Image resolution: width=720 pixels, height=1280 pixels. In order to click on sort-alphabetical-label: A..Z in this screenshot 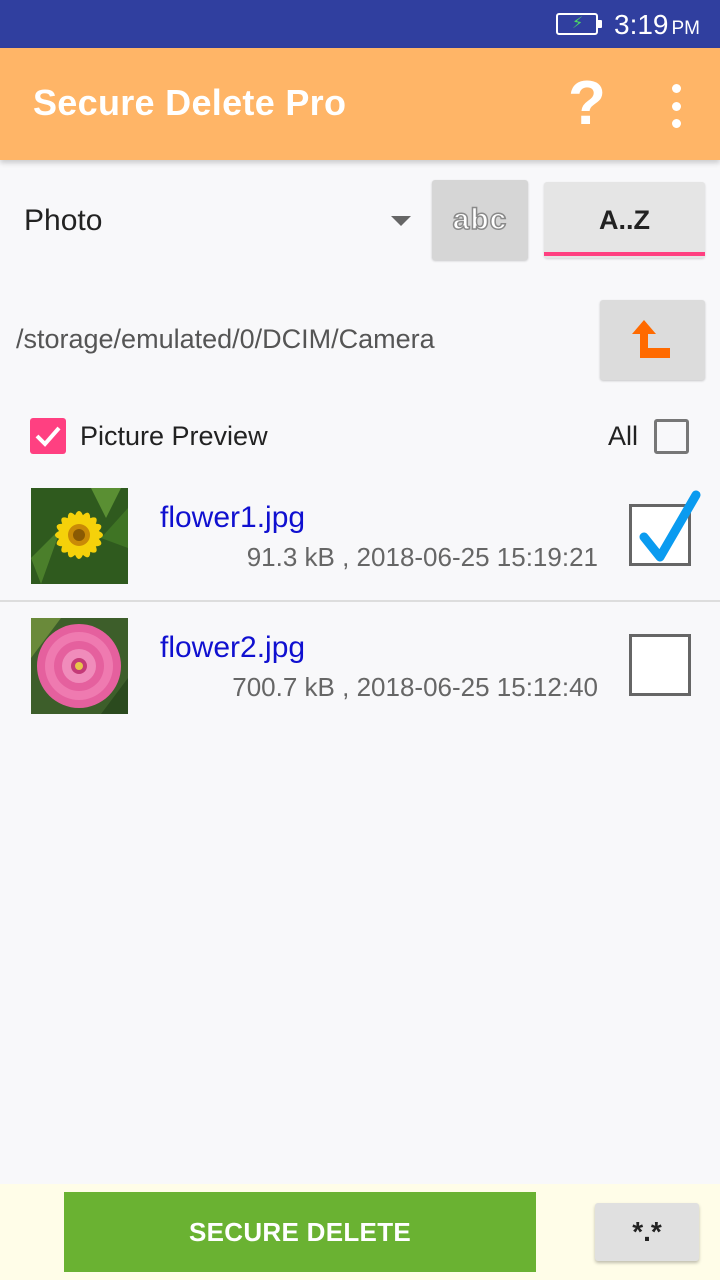, I will do `click(624, 219)`.